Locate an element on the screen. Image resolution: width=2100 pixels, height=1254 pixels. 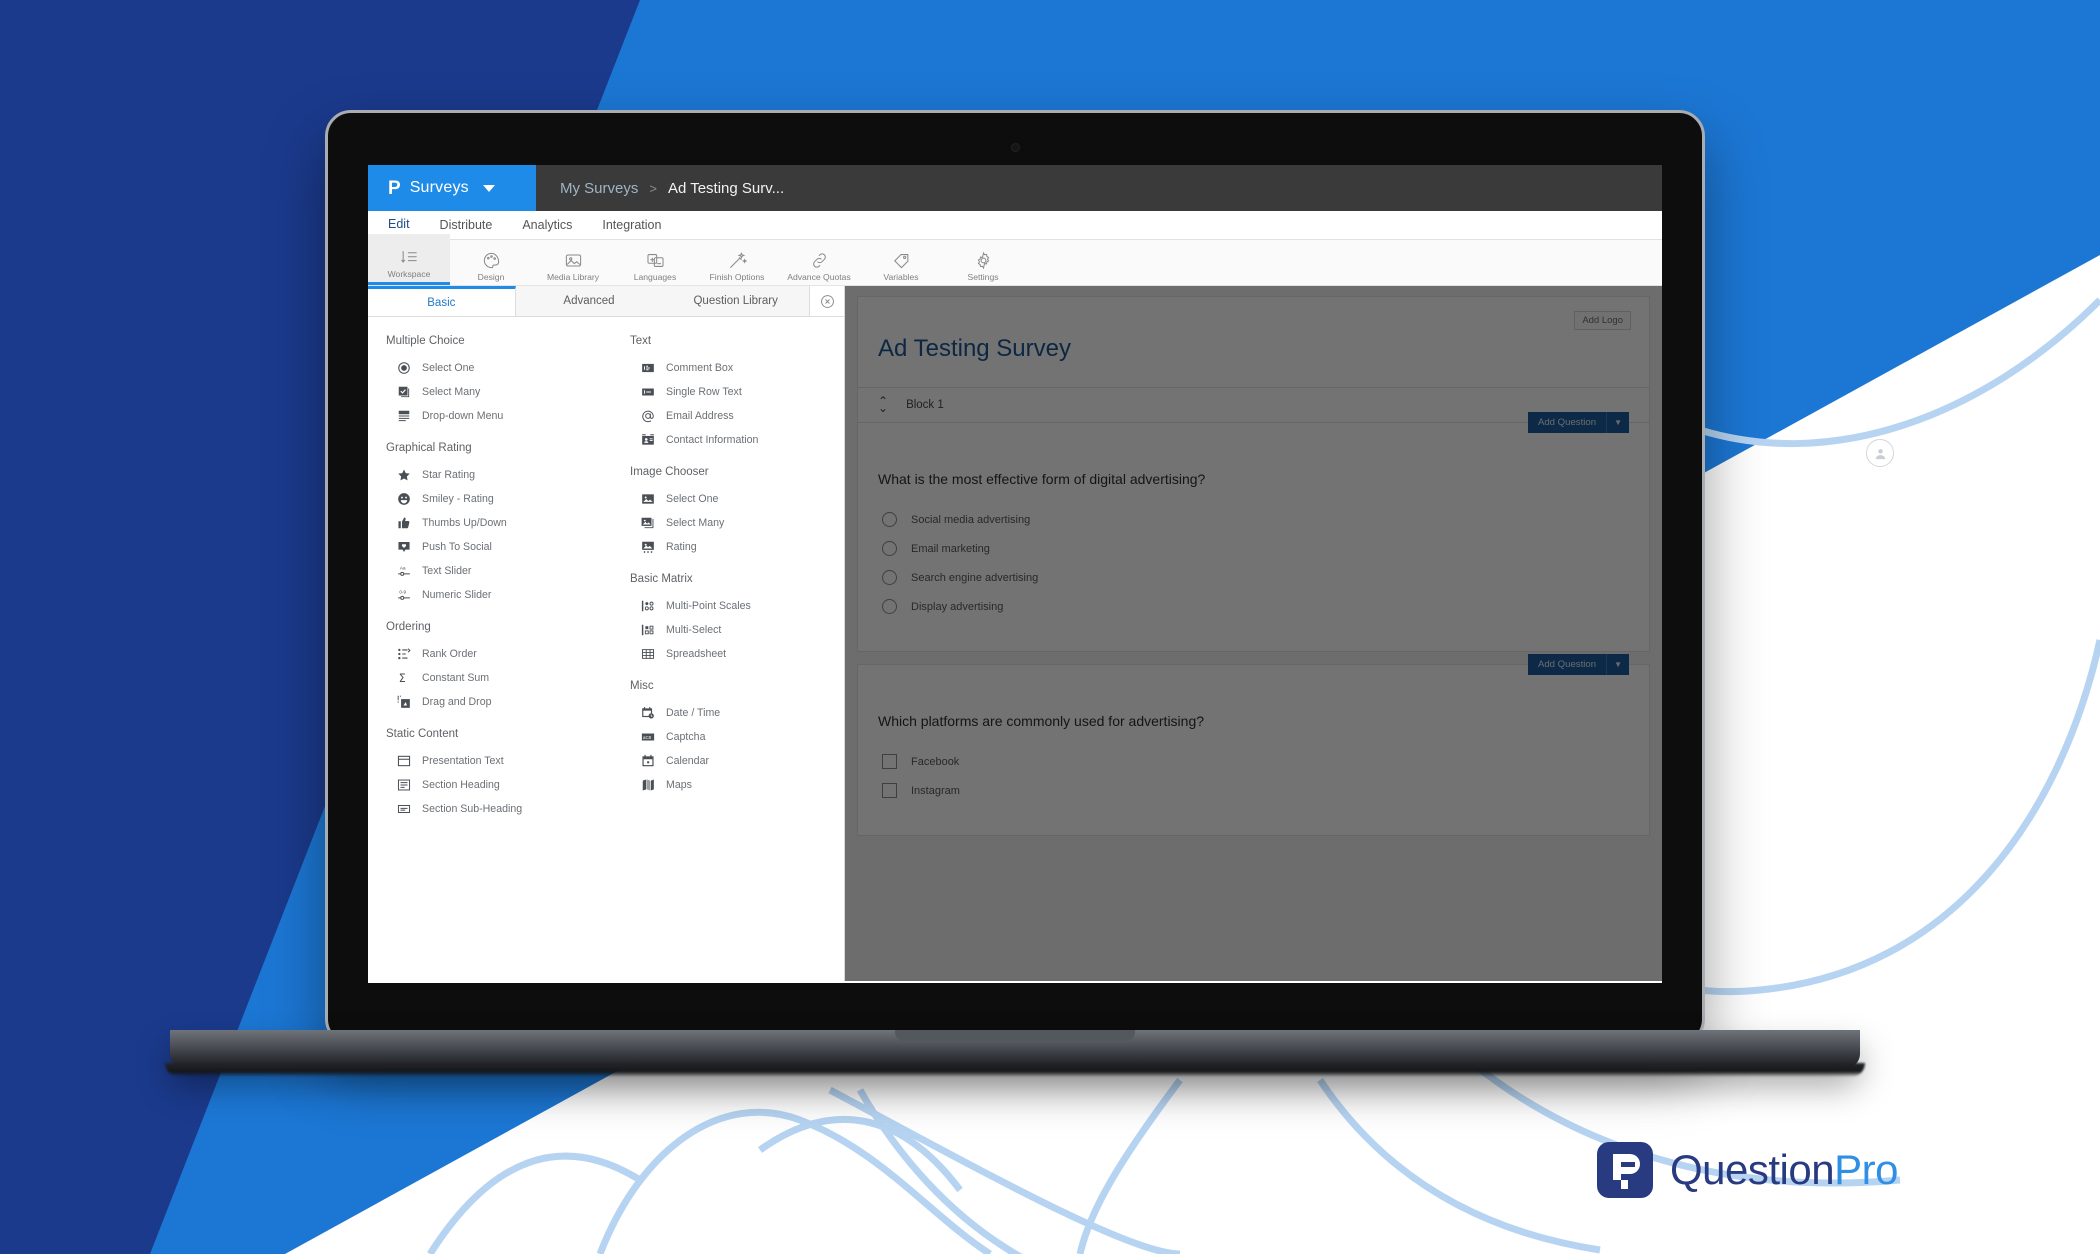
question-type-presentation-text: Presentation Text is located at coordinates (492, 761).